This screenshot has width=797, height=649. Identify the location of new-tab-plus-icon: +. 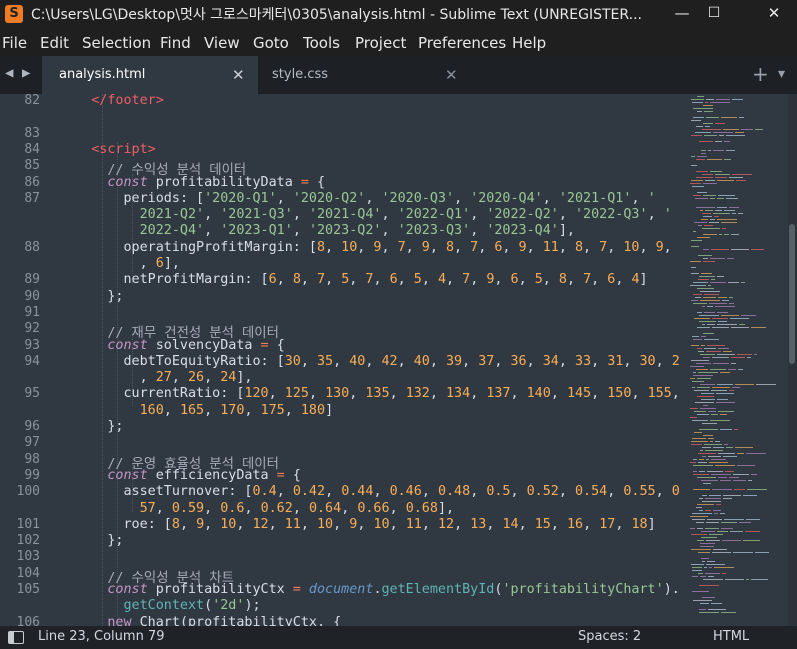
(760, 74).